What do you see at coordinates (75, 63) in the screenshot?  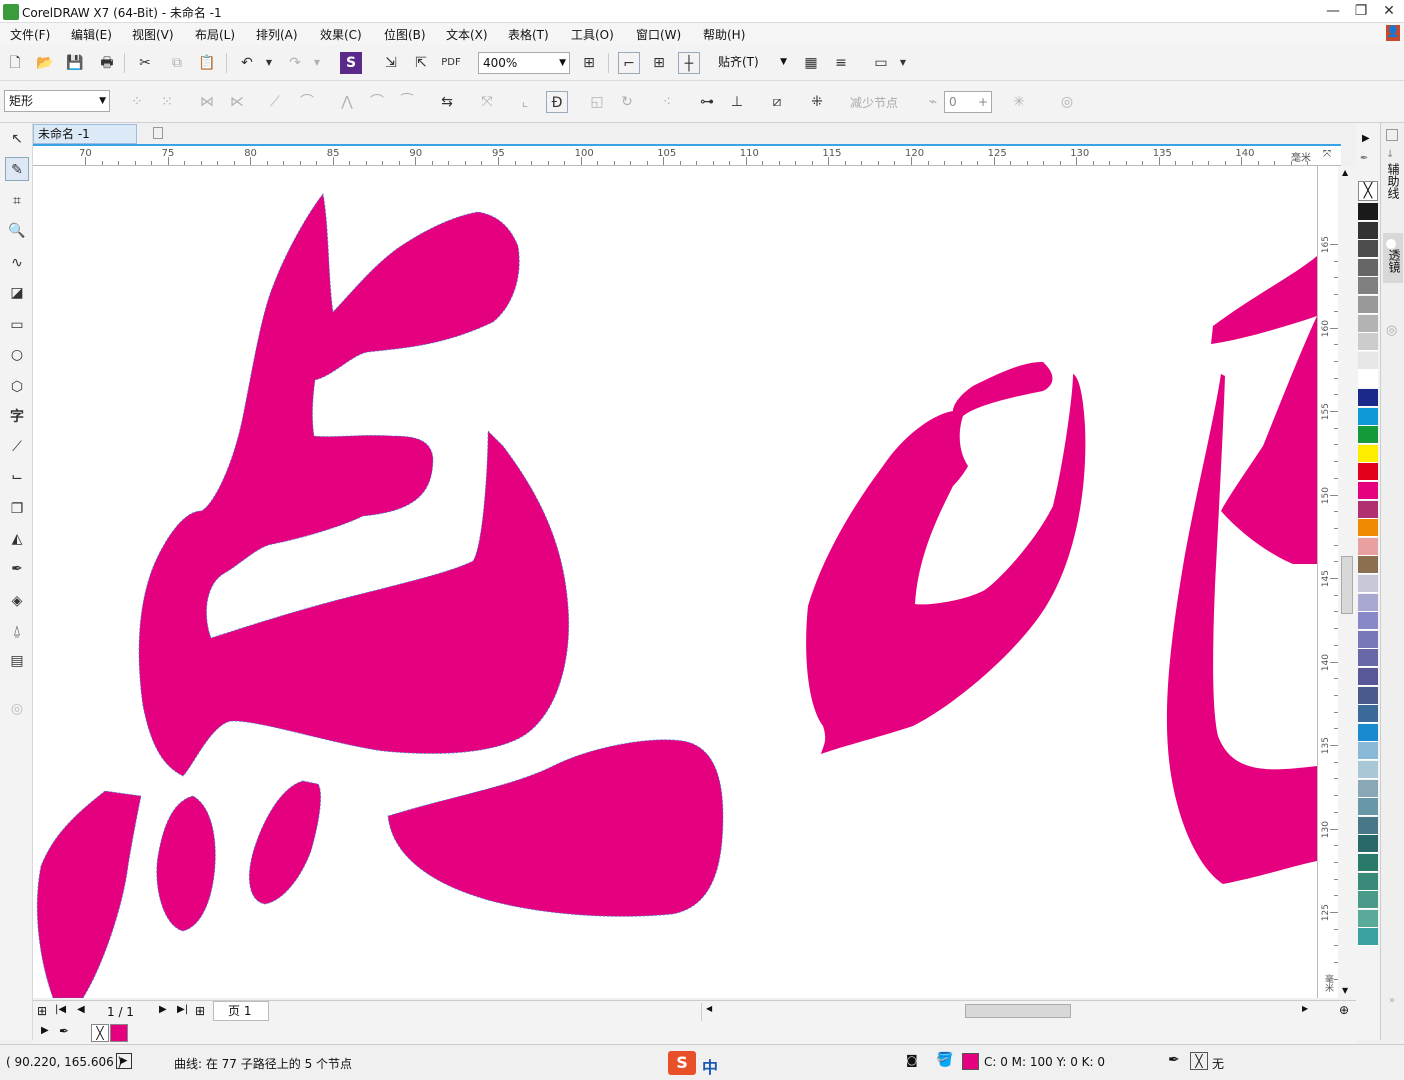 I see `save-icon: 💾` at bounding box center [75, 63].